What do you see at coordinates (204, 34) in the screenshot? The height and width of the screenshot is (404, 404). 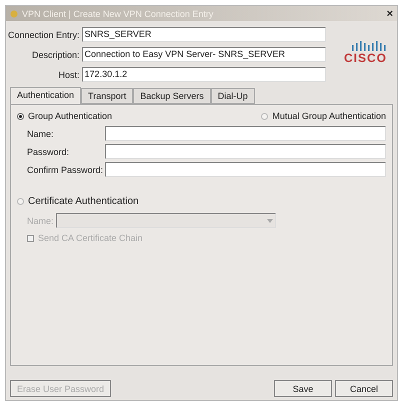 I see `input-field: SNRS_SERVER` at bounding box center [204, 34].